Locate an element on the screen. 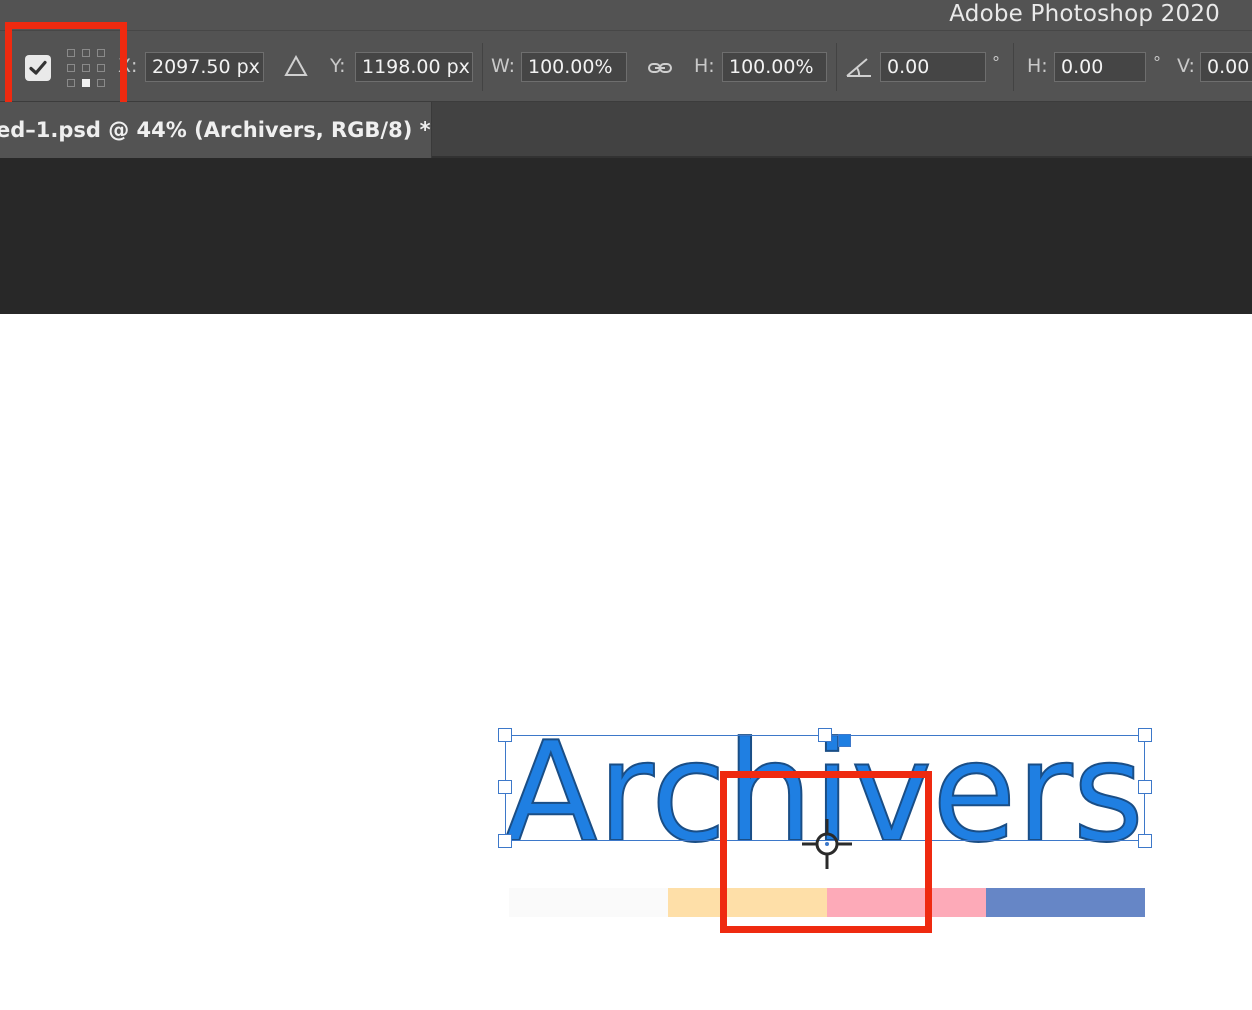 Image resolution: width=1252 pixels, height=1010 pixels. y-label: Y: is located at coordinates (338, 66).